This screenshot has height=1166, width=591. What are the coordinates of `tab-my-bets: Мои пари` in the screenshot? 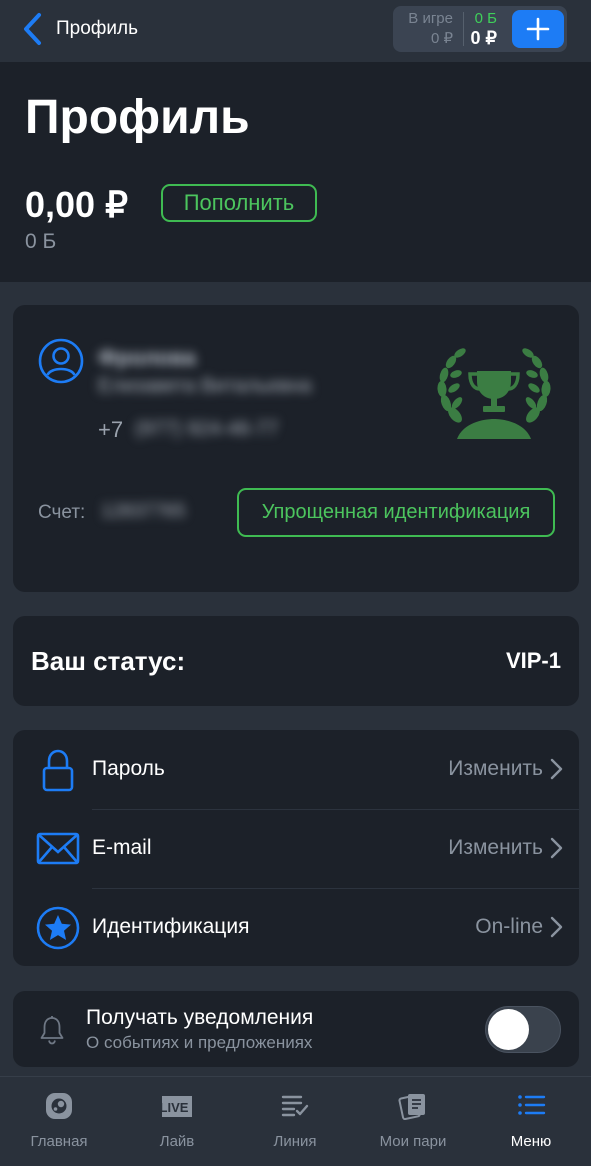 It's located at (413, 1121).